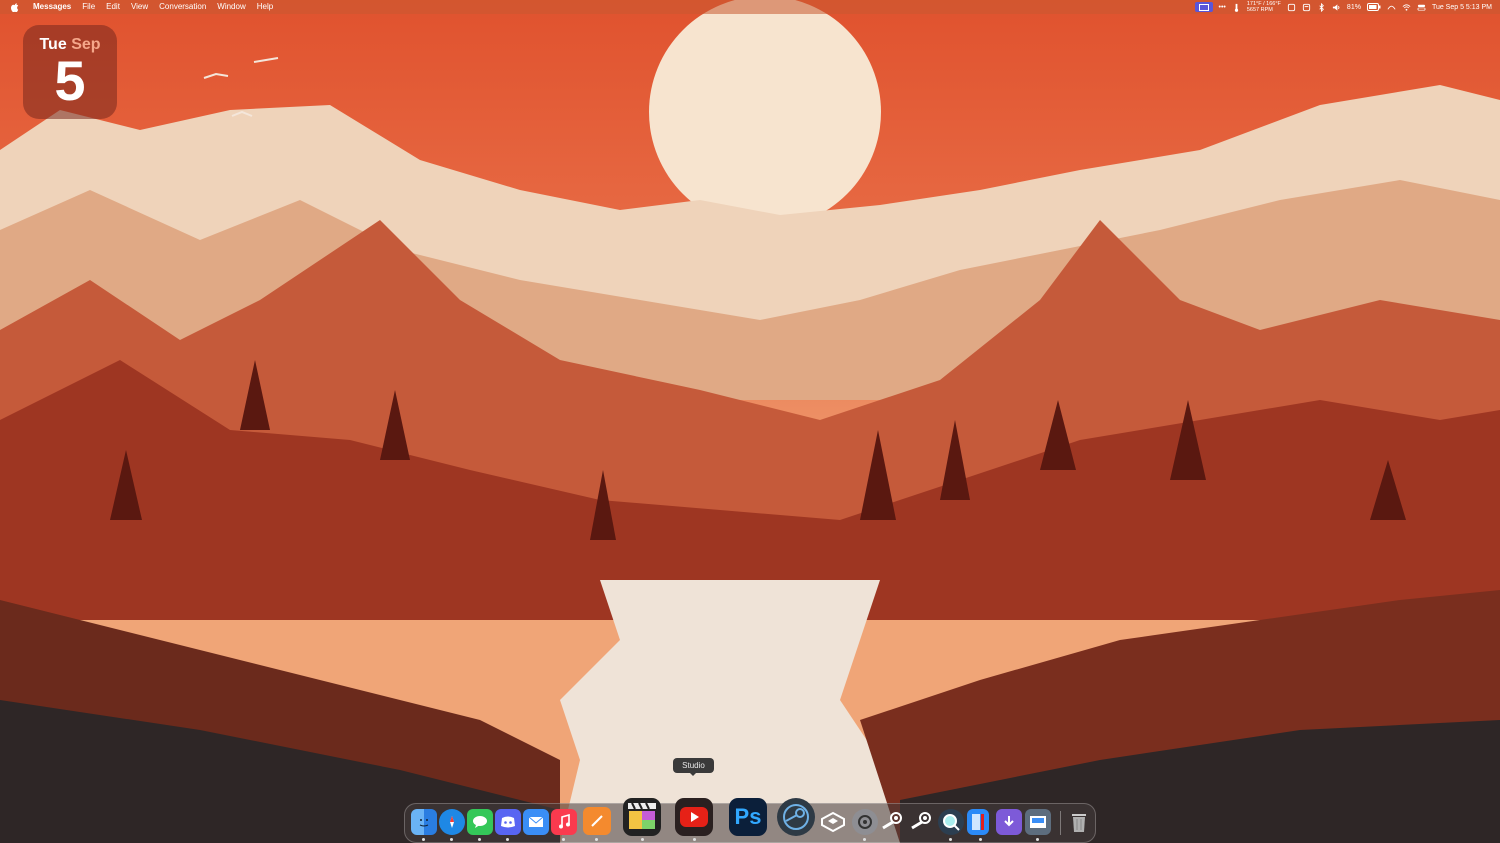 Image resolution: width=1500 pixels, height=843 pixels. Describe the element at coordinates (748, 817) in the screenshot. I see `photoshop-icon: Ps` at that location.